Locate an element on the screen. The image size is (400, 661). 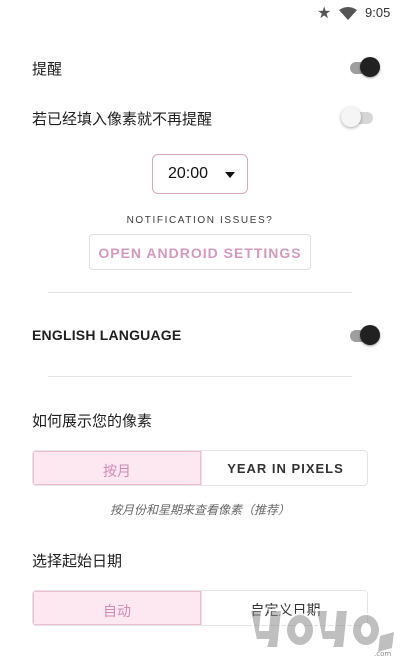
display-mode-year-in-pixels-label: YEAR IN PIXELS is located at coordinates (285, 468).